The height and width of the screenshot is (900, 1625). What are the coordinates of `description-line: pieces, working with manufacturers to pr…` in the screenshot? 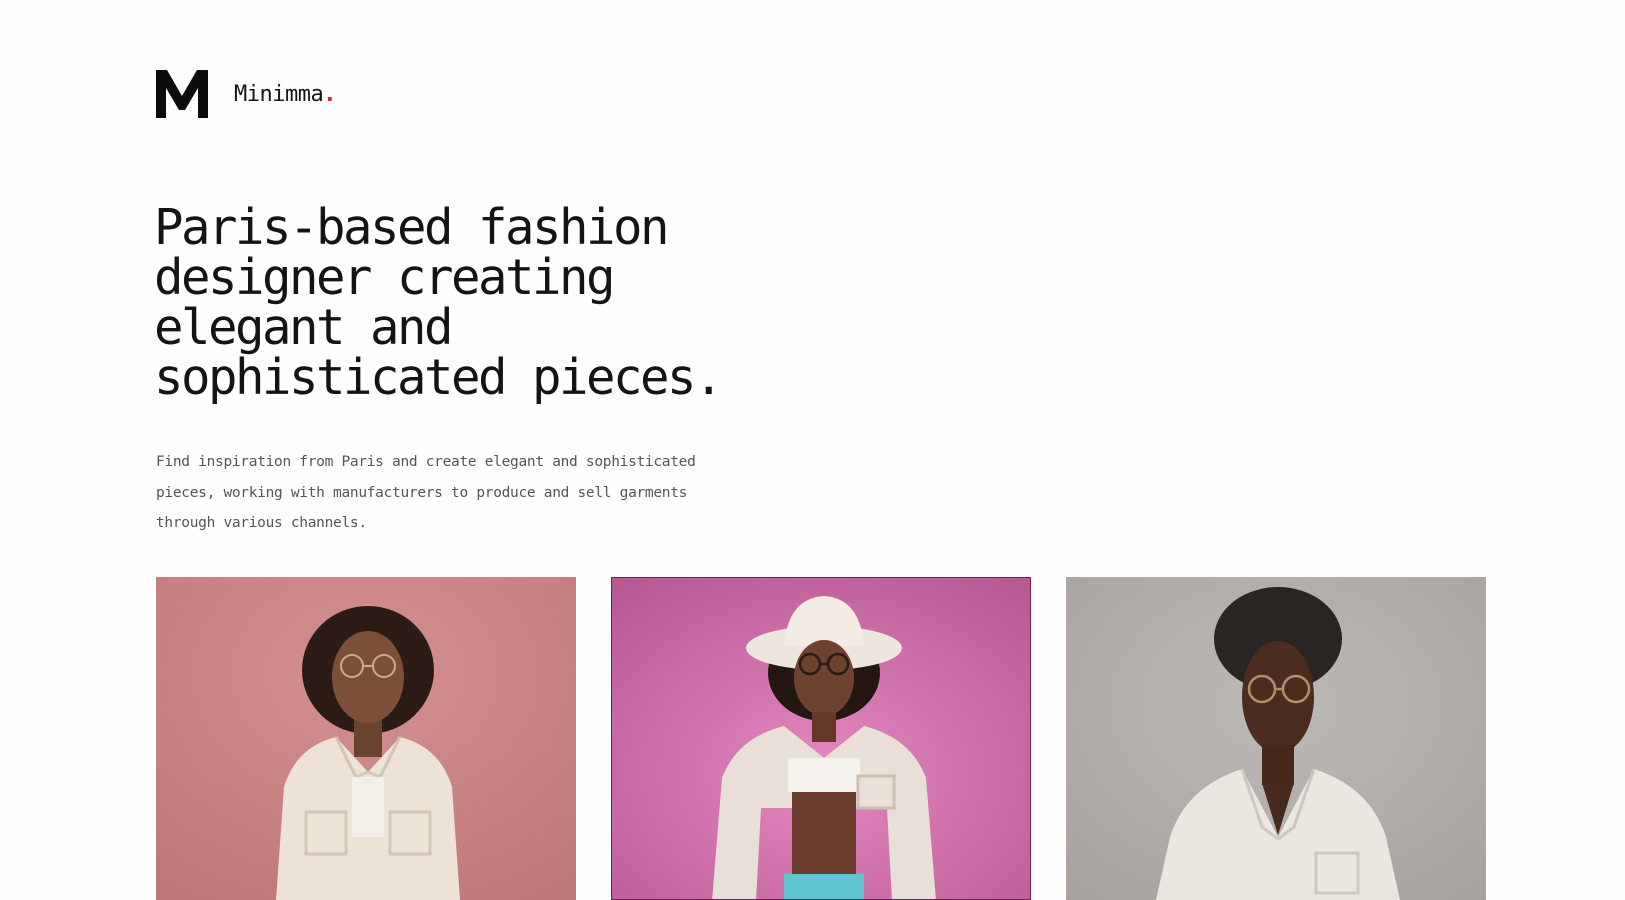 It's located at (422, 492).